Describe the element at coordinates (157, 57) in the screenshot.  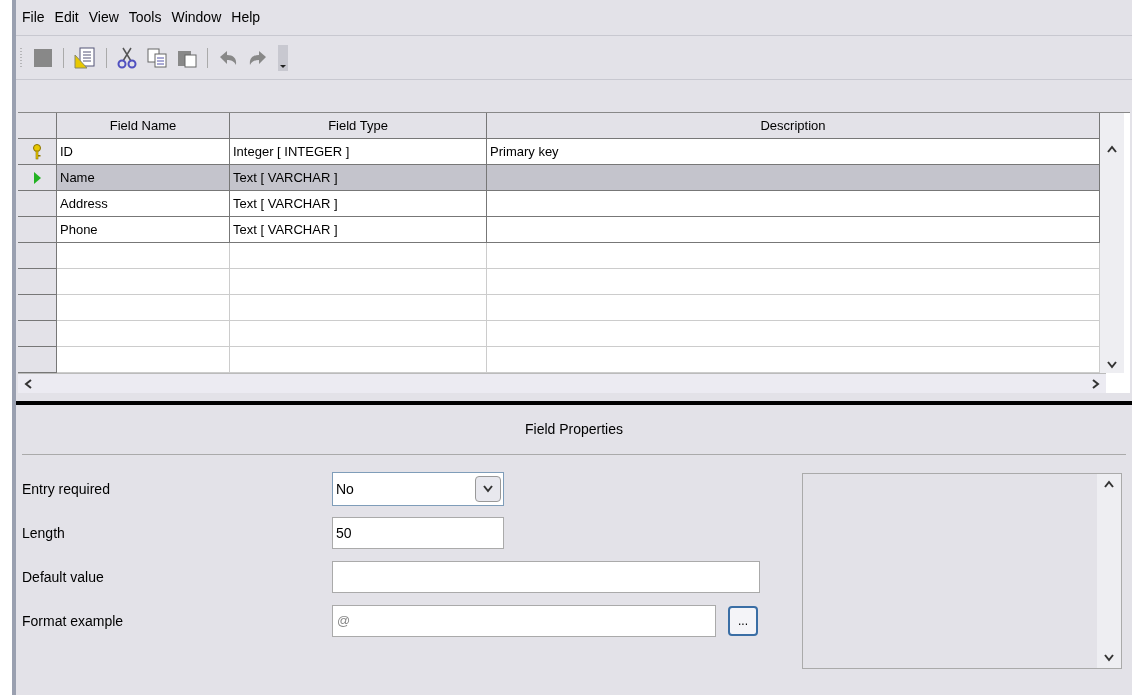
I see `copy-icon` at that location.